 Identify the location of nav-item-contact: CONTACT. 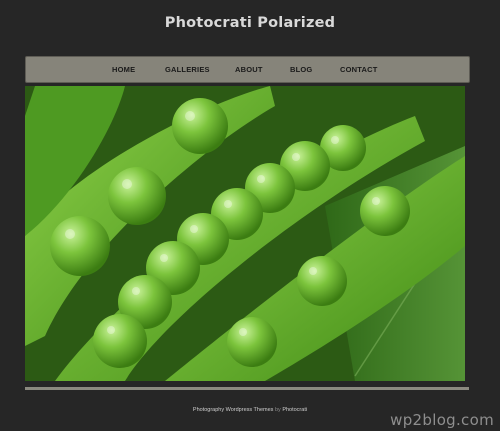
(359, 69).